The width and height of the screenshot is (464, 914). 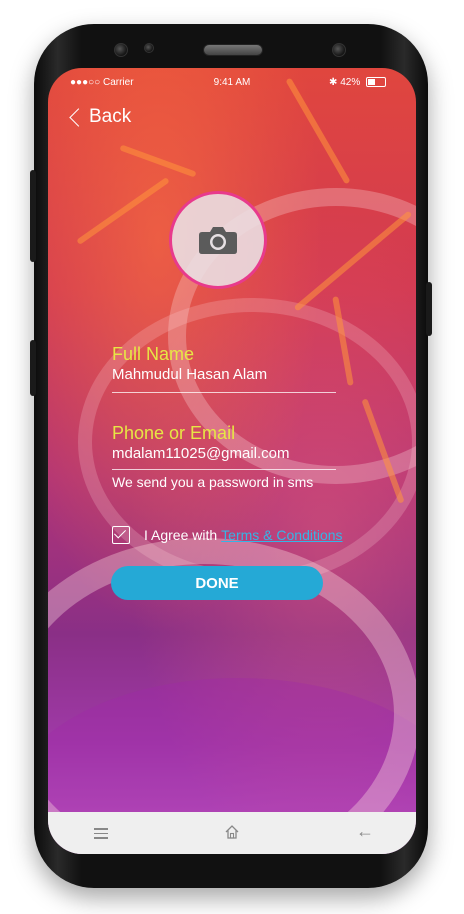 I want to click on earpiece-speaker, so click(x=233, y=50).